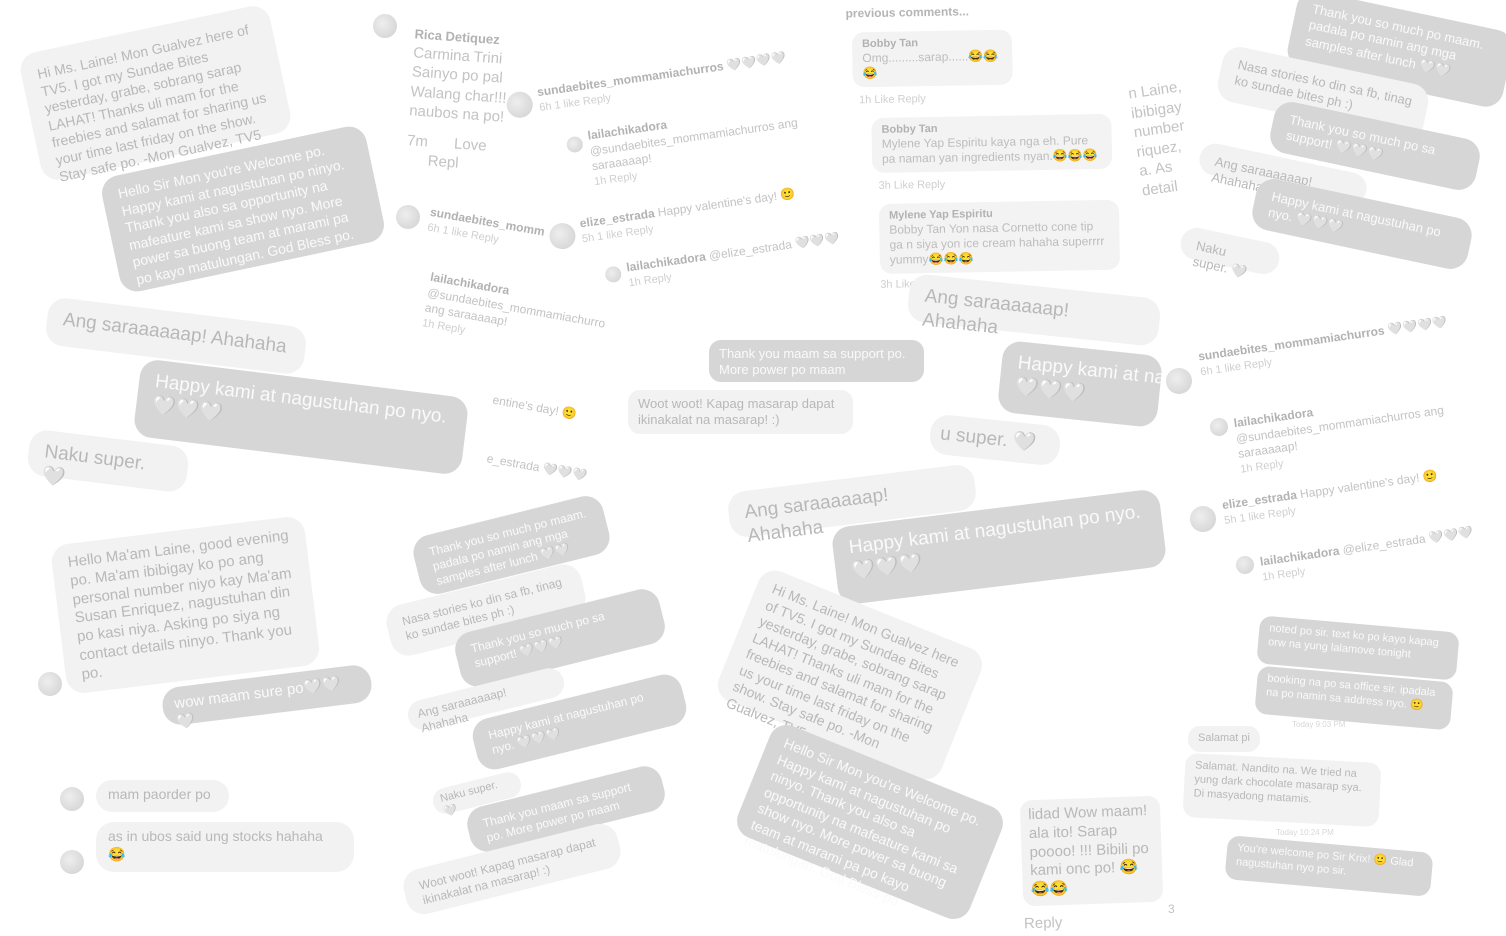  Describe the element at coordinates (1044, 814) in the screenshot. I see `wow-prefix-text: lidad` at that location.